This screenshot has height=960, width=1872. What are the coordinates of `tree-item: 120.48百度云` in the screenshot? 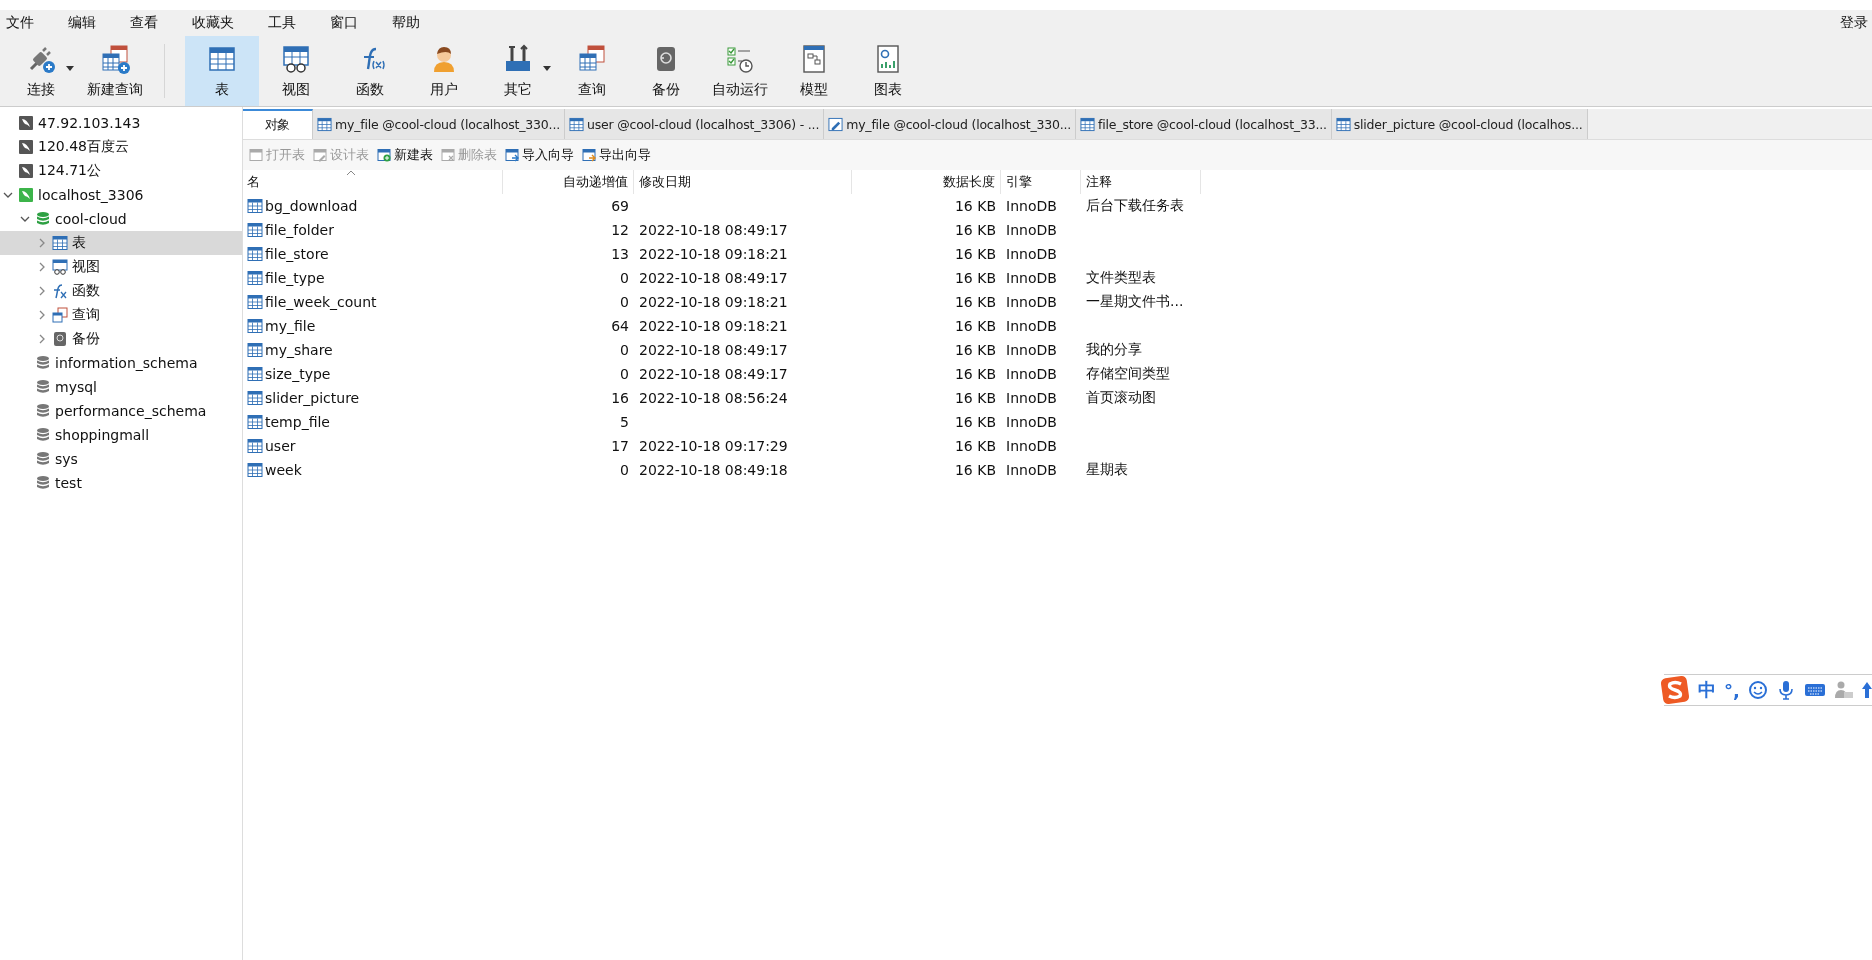 It's located at (121, 147).